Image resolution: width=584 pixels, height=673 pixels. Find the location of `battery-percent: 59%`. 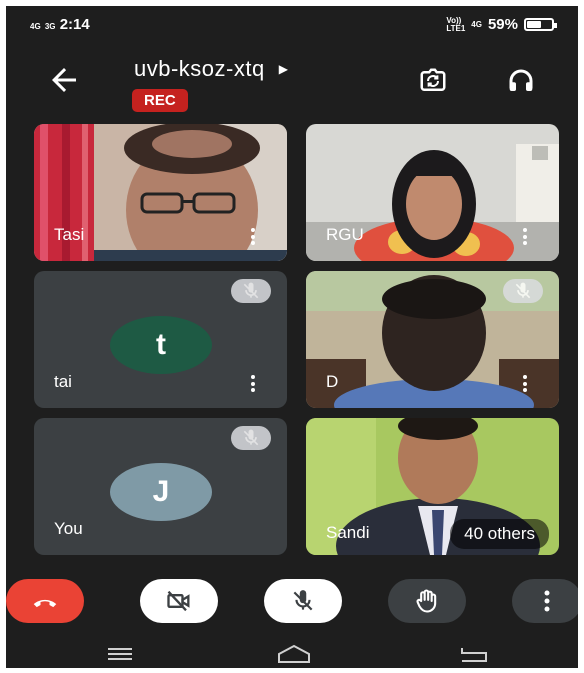

battery-percent: 59% is located at coordinates (502, 24).